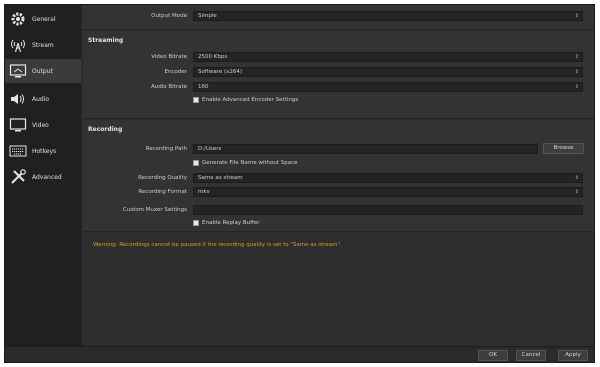 The image size is (600, 367). Describe the element at coordinates (220, 72) in the screenshot. I see `encoder-value: Software (x264)` at that location.